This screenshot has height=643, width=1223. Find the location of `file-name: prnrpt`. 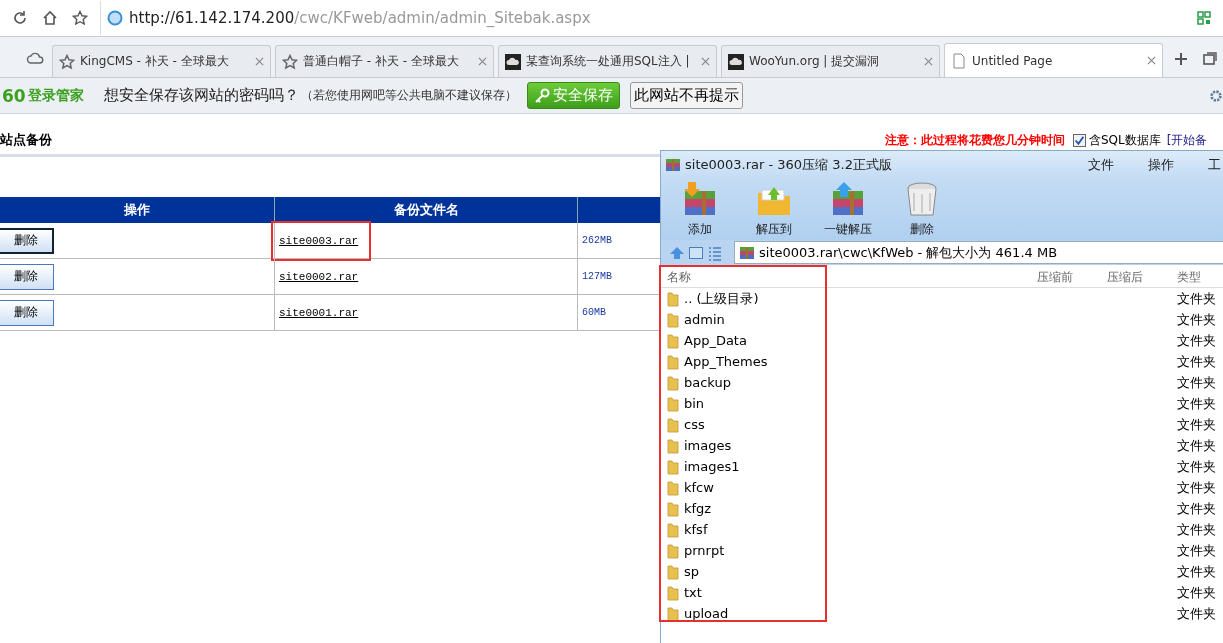

file-name: prnrpt is located at coordinates (704, 550).